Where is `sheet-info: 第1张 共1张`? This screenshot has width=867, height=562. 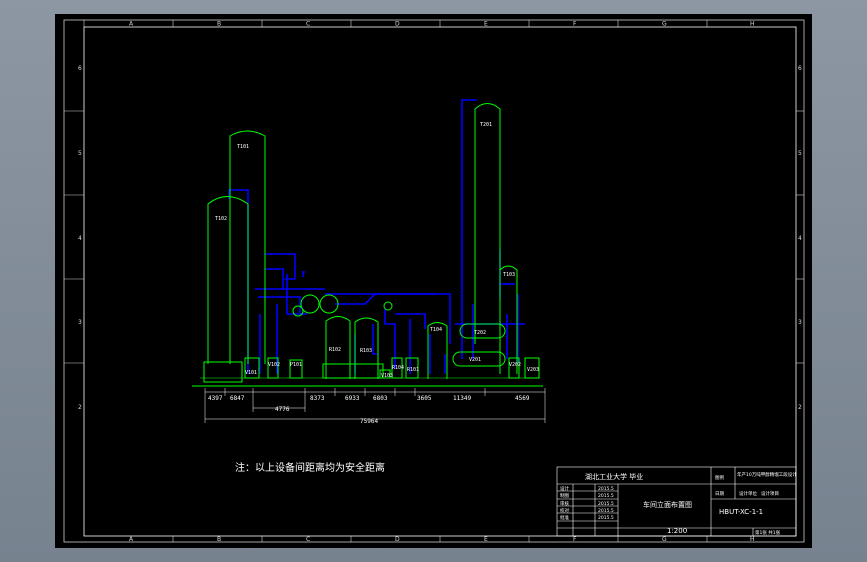 sheet-info: 第1张 共1张 is located at coordinates (768, 532).